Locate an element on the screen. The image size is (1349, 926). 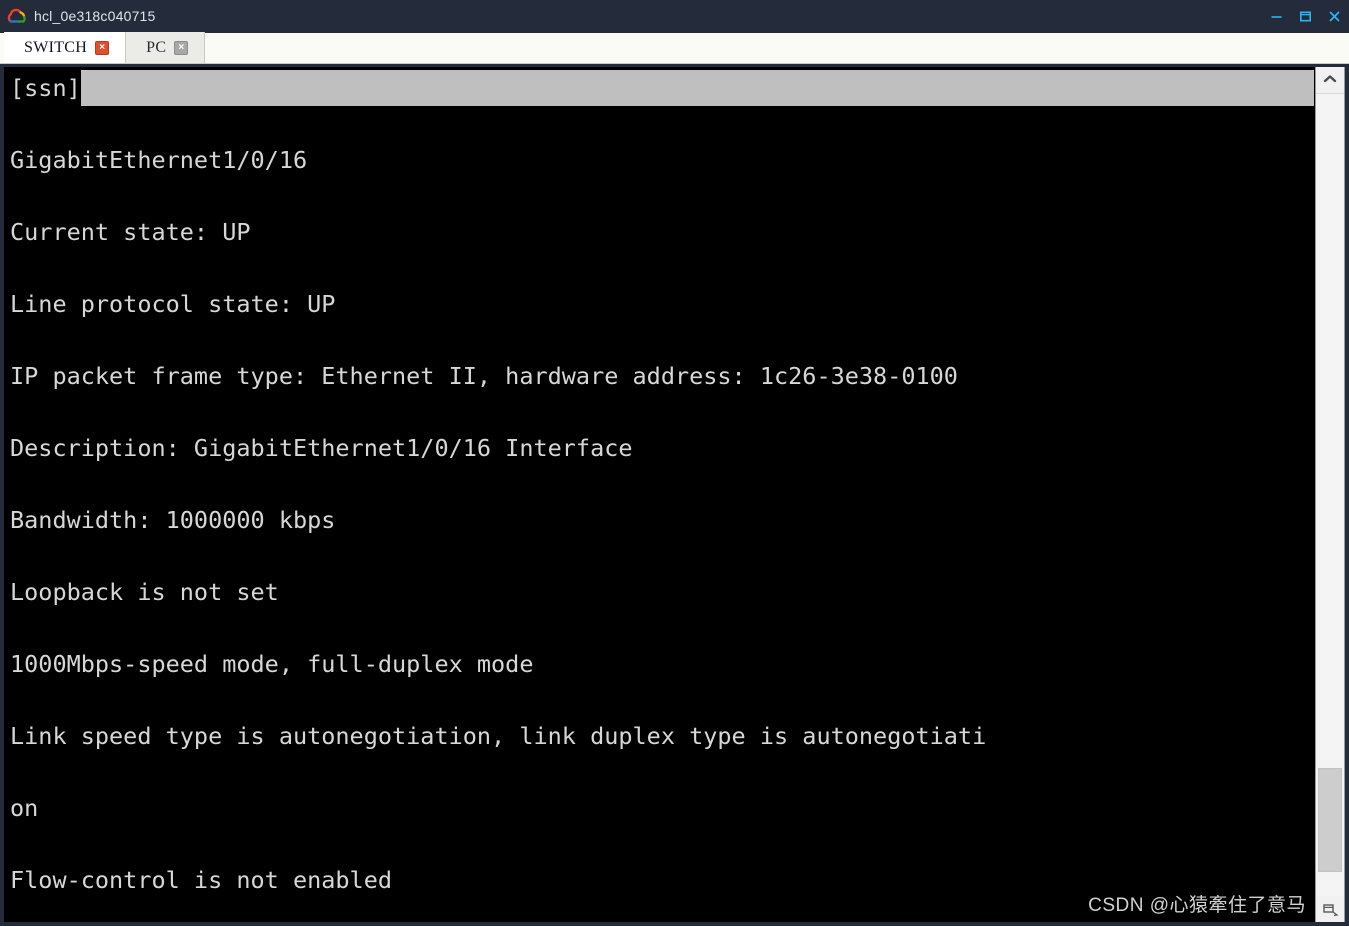
close-button is located at coordinates (1334, 16).